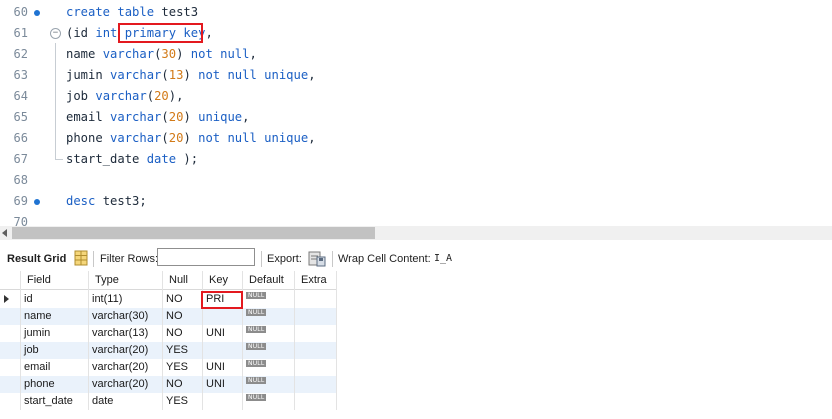 The width and height of the screenshot is (832, 419). Describe the element at coordinates (126, 401) in the screenshot. I see `cell-type: date` at that location.